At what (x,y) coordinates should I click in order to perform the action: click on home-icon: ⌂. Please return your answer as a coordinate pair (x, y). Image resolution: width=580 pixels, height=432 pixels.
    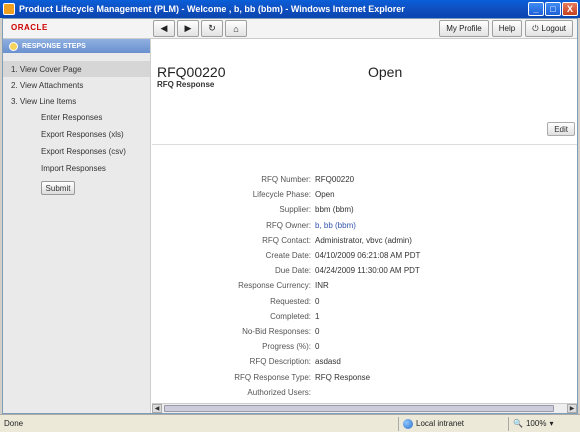
    Looking at the image, I should click on (236, 28).